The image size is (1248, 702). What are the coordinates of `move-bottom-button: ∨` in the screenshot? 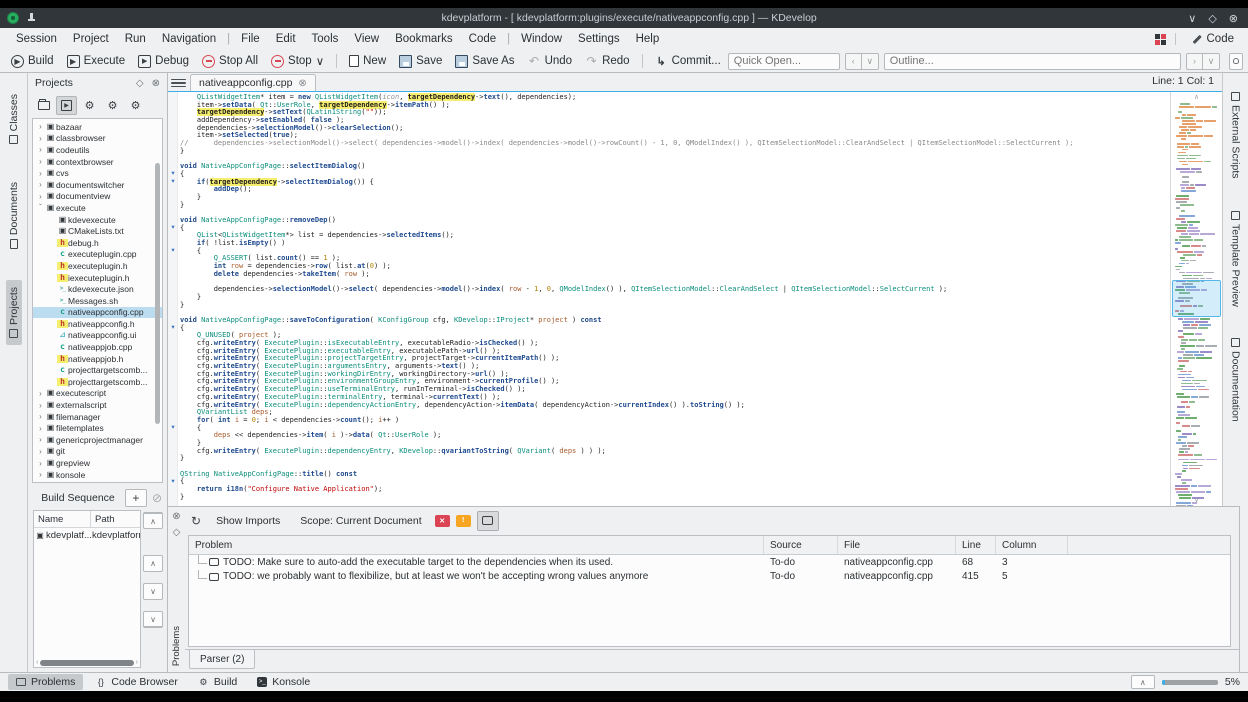 It's located at (153, 619).